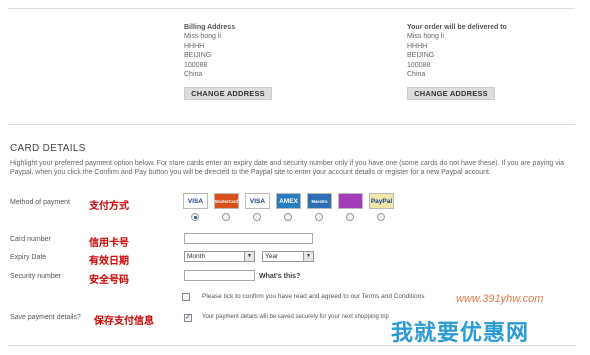 This screenshot has width=590, height=355. What do you see at coordinates (109, 261) in the screenshot?
I see `expiry-date-label-zh: 有效日期` at bounding box center [109, 261].